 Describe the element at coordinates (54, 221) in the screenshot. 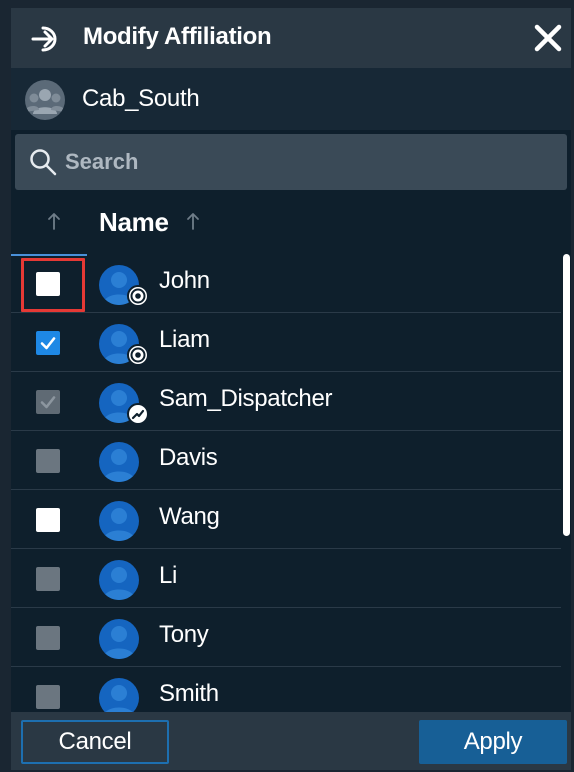

I see `sort-arrow-icon` at that location.